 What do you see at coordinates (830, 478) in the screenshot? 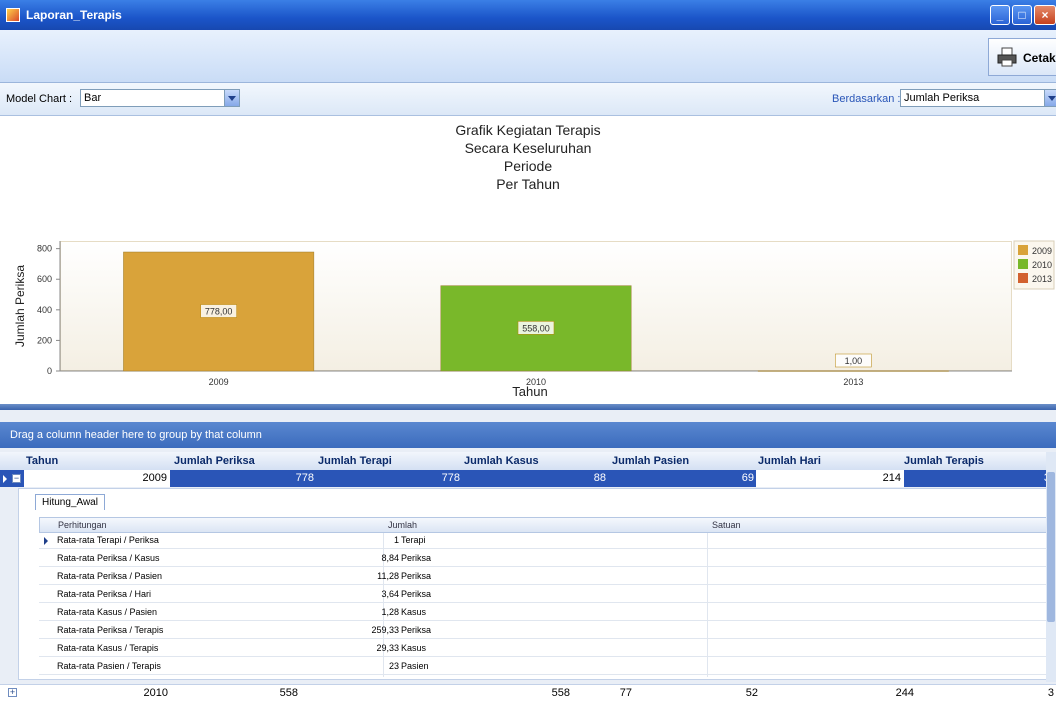
I see `cell-jumlah-hari: 214` at bounding box center [830, 478].